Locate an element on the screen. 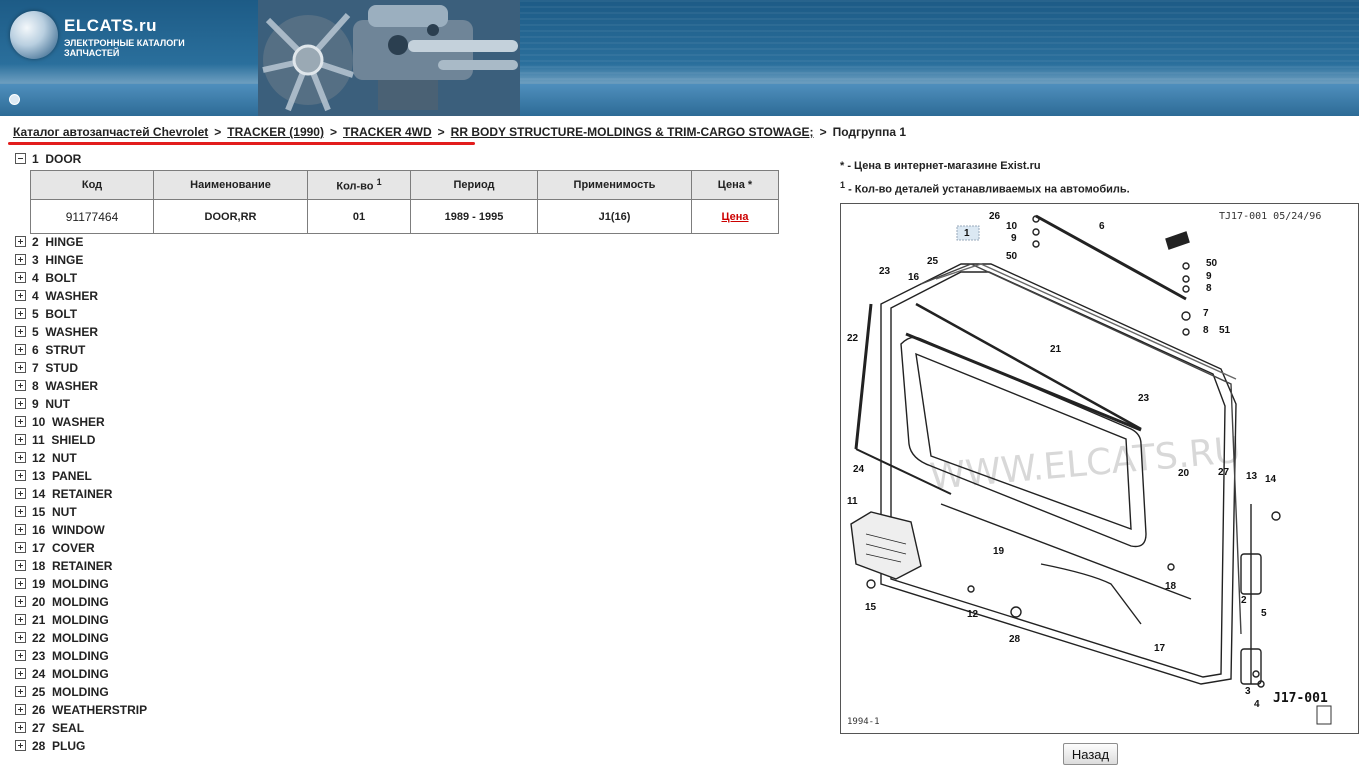 The image size is (1359, 767). breadcrumb-current: Подгруппа 1 is located at coordinates (869, 132).